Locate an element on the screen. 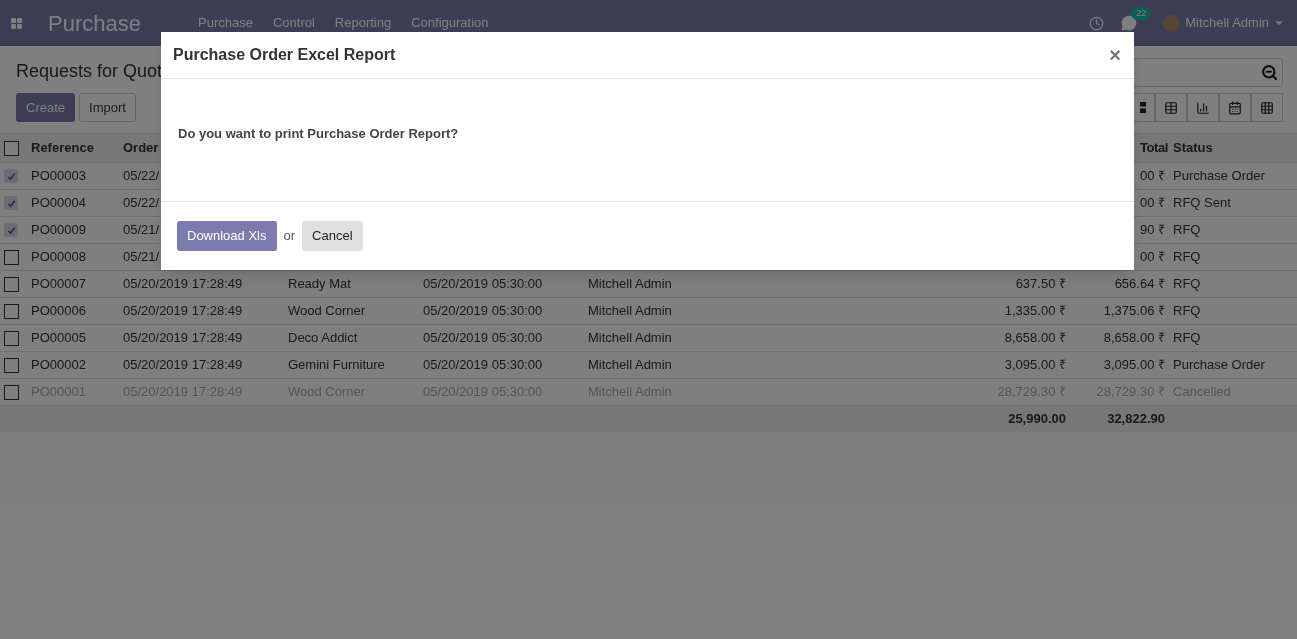  close-button: × is located at coordinates (1115, 55).